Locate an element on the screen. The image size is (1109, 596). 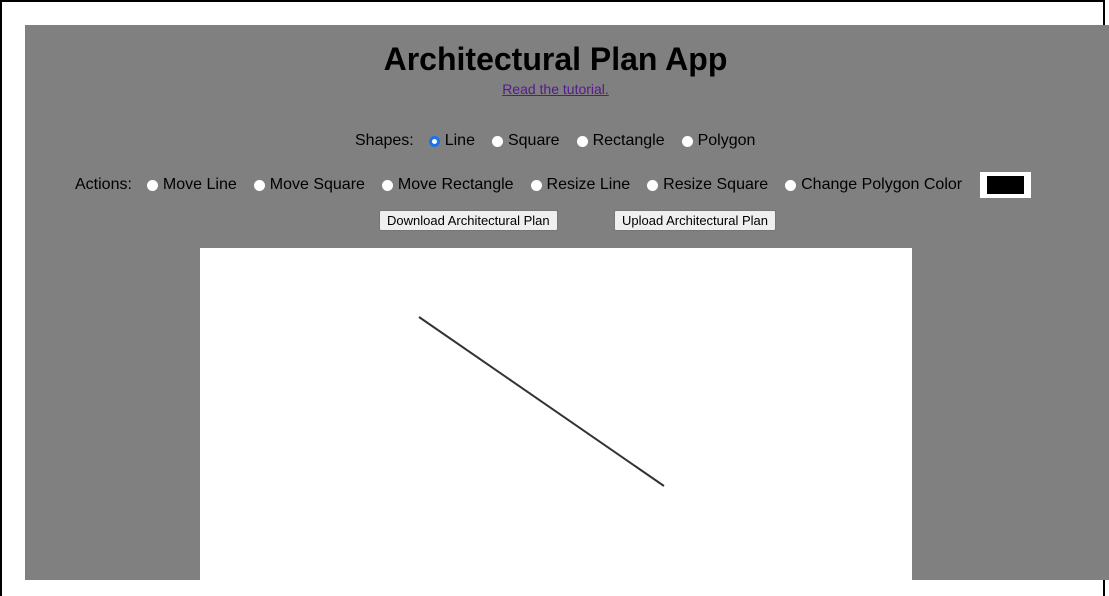
radio-change-polygon-color is located at coordinates (791, 185).